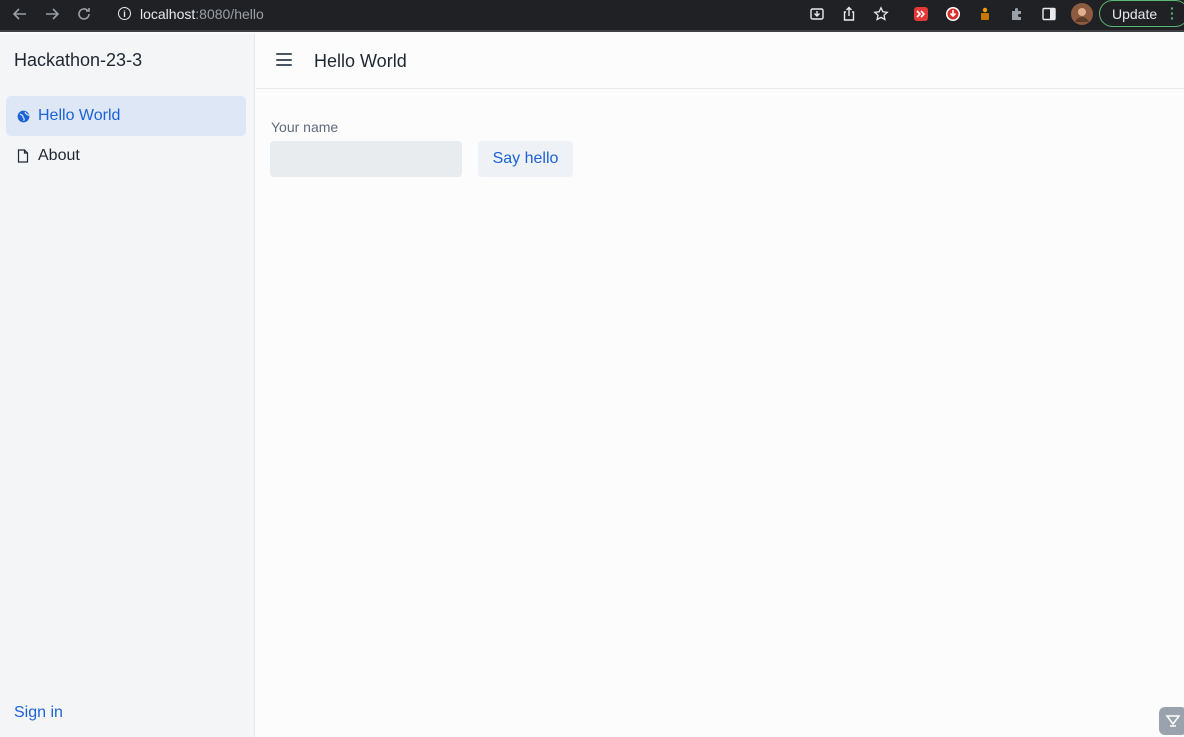 This screenshot has width=1184, height=737. I want to click on sign-in-link: Sign in, so click(38, 713).